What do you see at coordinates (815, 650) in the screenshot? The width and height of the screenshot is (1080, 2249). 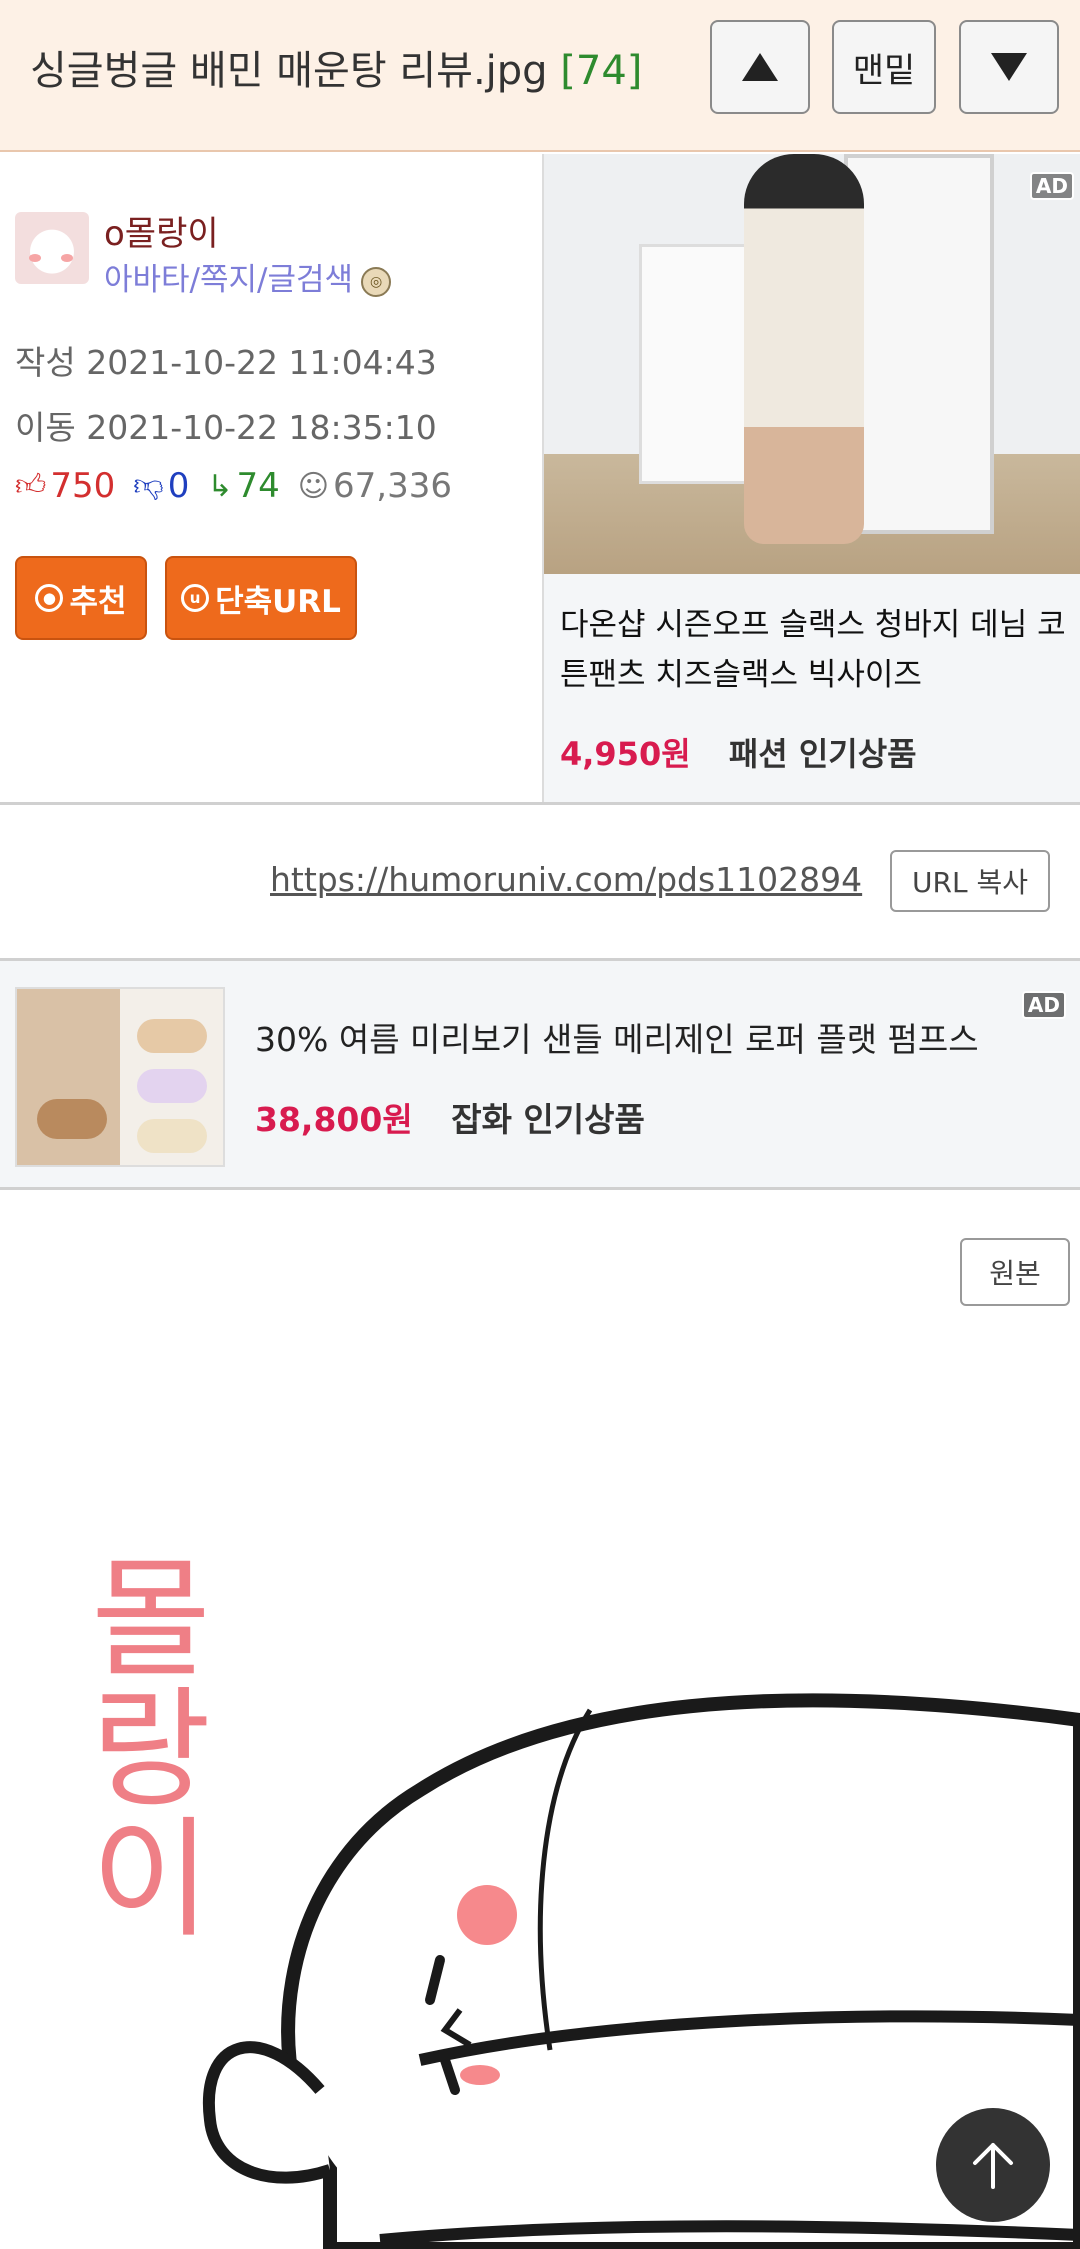 I see `product-name: 다온샵 시즌오프 슬랙스 청바지 데님 코튼팬츠 치즈슬랙스 빅사이즈` at bounding box center [815, 650].